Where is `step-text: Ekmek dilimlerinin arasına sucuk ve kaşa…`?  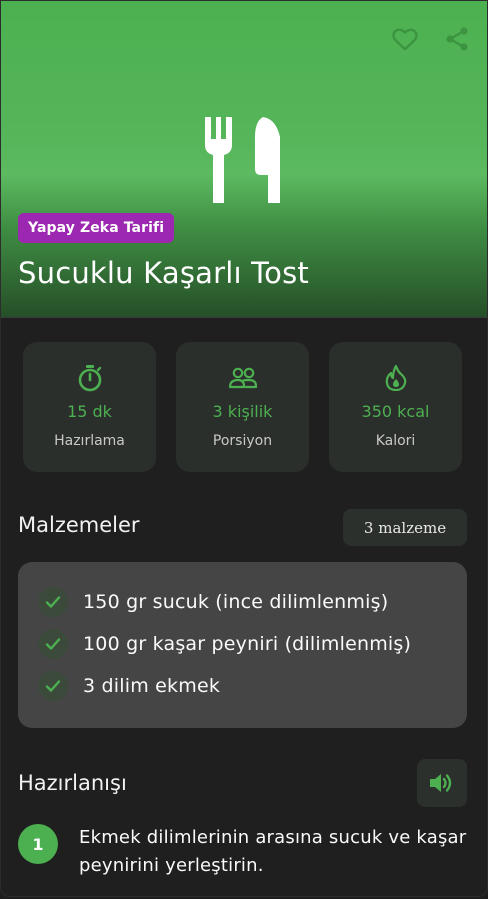
step-text: Ekmek dilimlerinin arasına sucuk ve kaşa… is located at coordinates (273, 851).